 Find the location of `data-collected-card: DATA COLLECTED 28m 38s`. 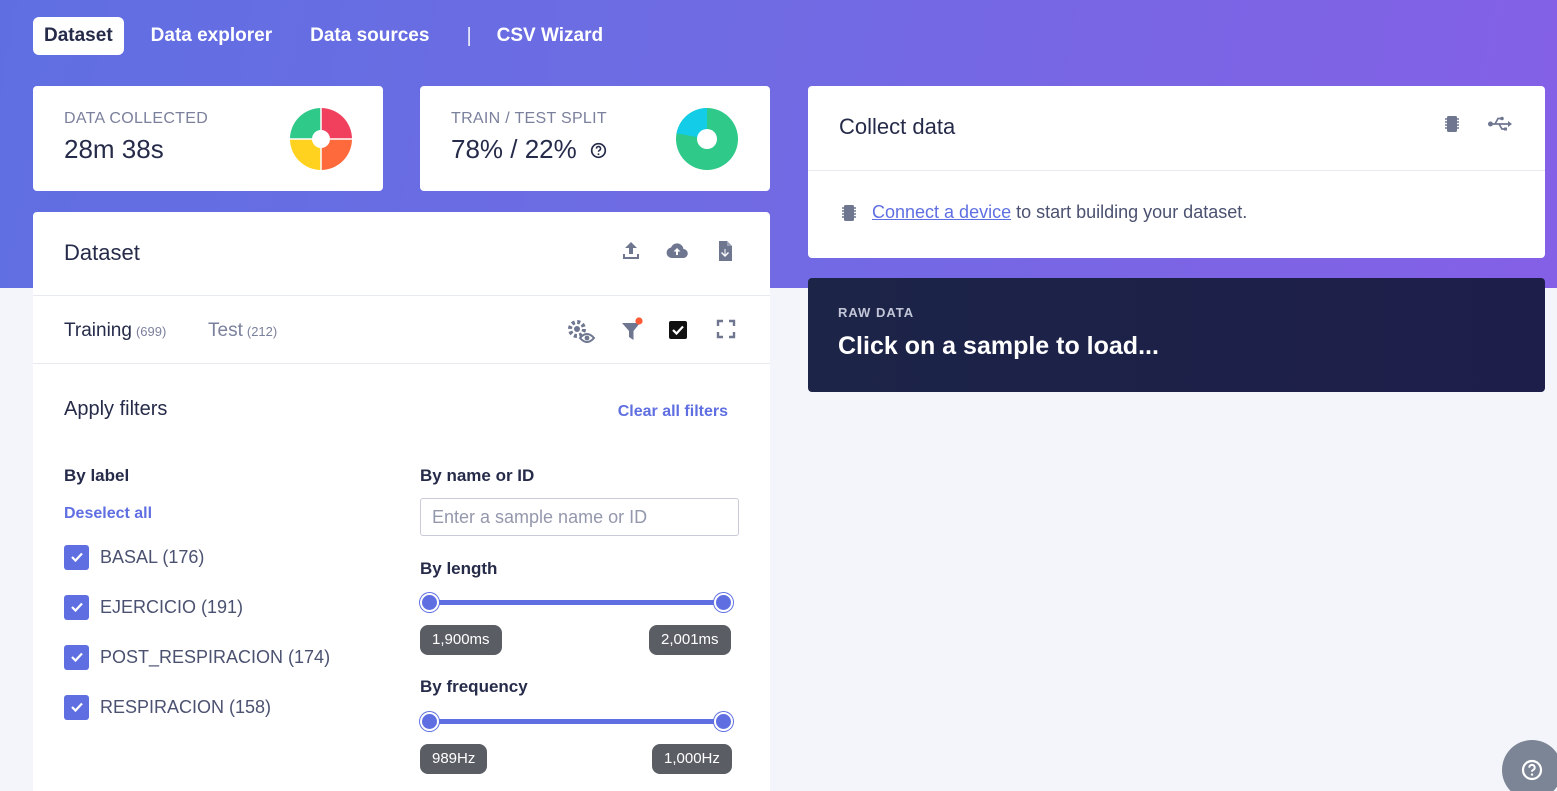

data-collected-card: DATA COLLECTED 28m 38s is located at coordinates (208, 138).